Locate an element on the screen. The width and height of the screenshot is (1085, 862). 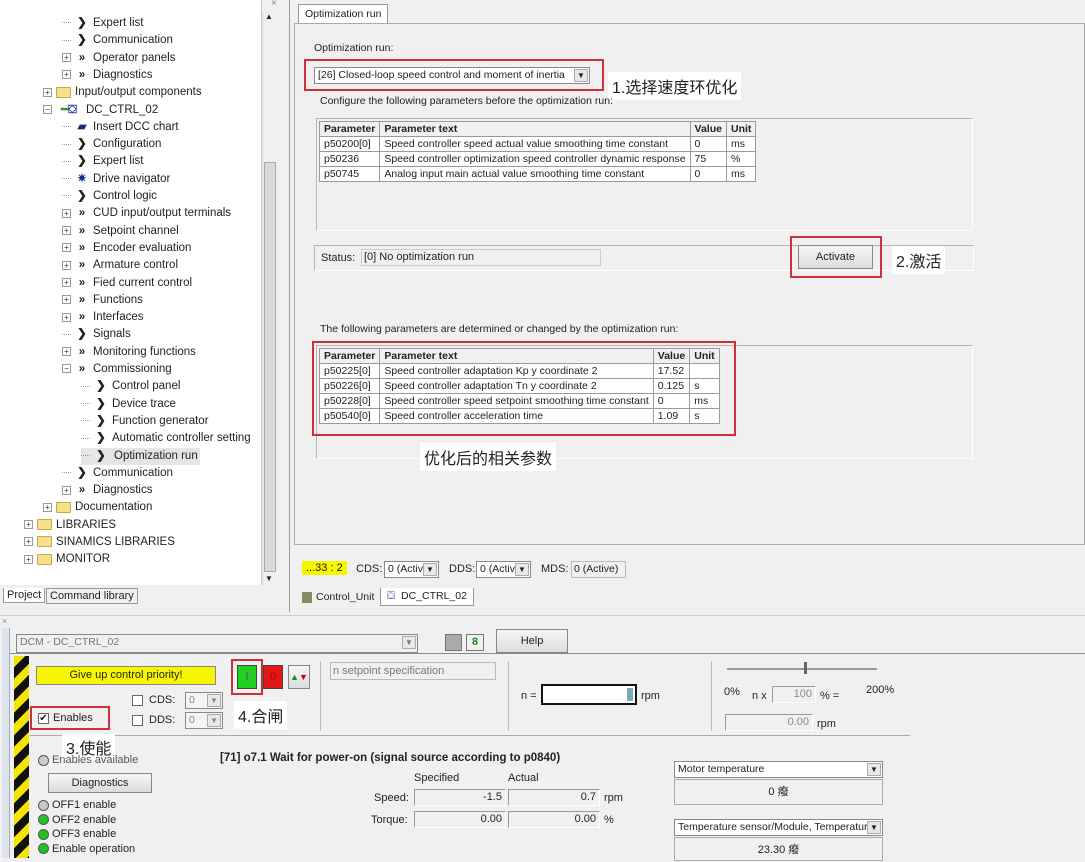
scroll-down-icon: ▼ is located at coordinates (269, 578).